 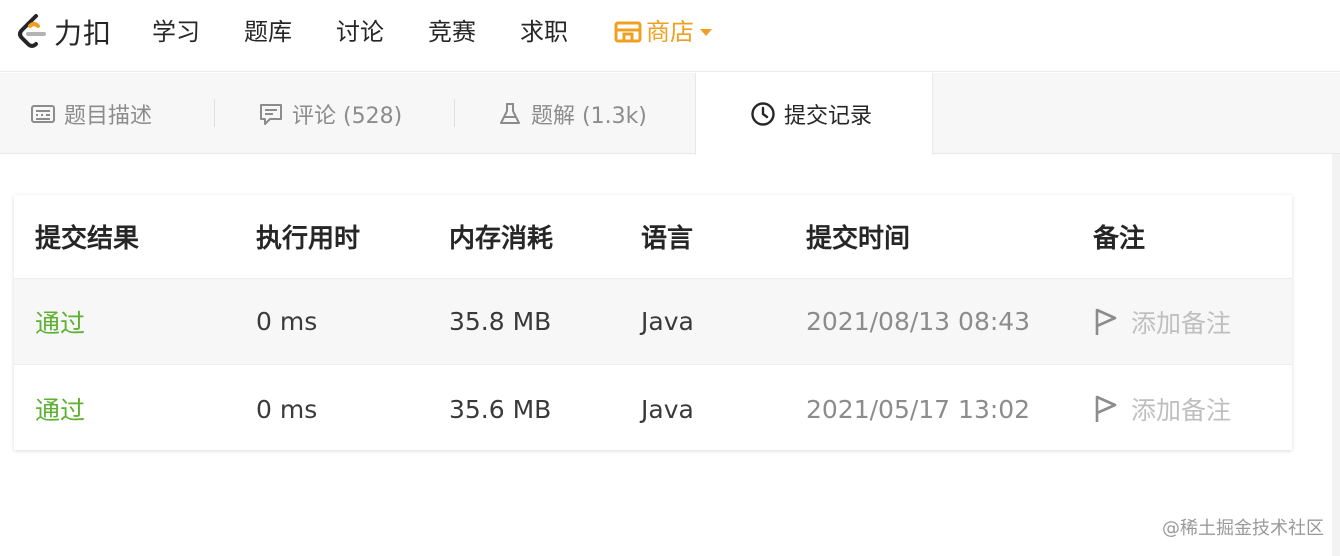 What do you see at coordinates (918, 409) in the screenshot?
I see `submitted-time: 2021/05/17 13:02` at bounding box center [918, 409].